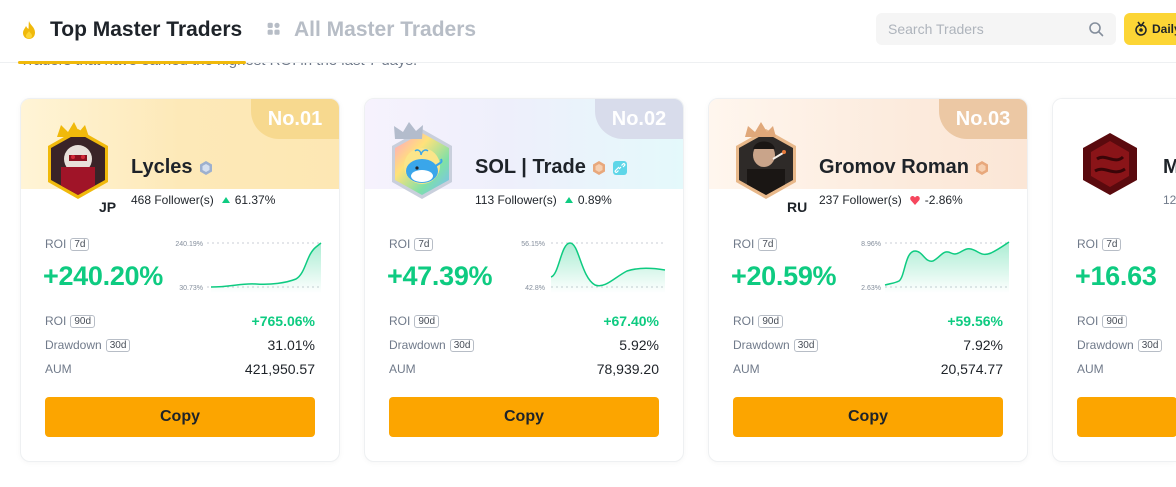 The image size is (1176, 487). I want to click on roi-7d-value: +240.20%, so click(103, 276).